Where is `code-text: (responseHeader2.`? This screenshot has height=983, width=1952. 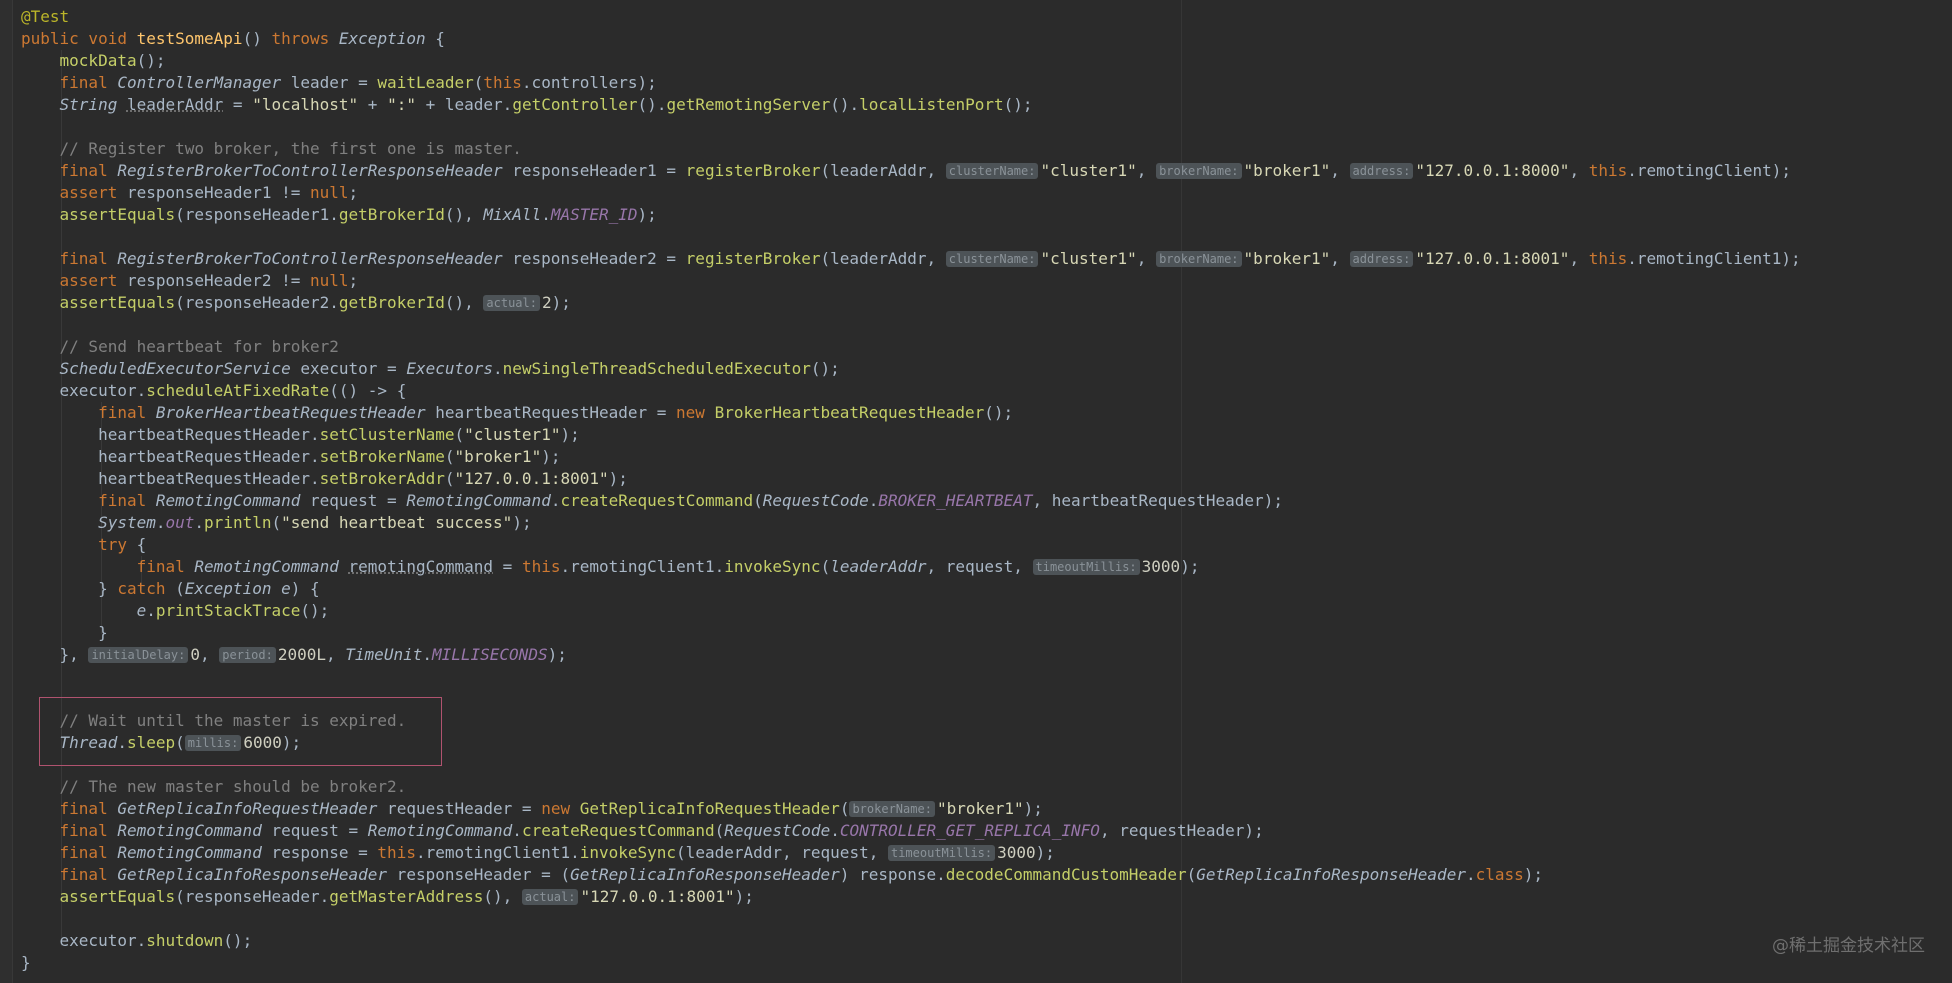
code-text: (responseHeader2. is located at coordinates (257, 302).